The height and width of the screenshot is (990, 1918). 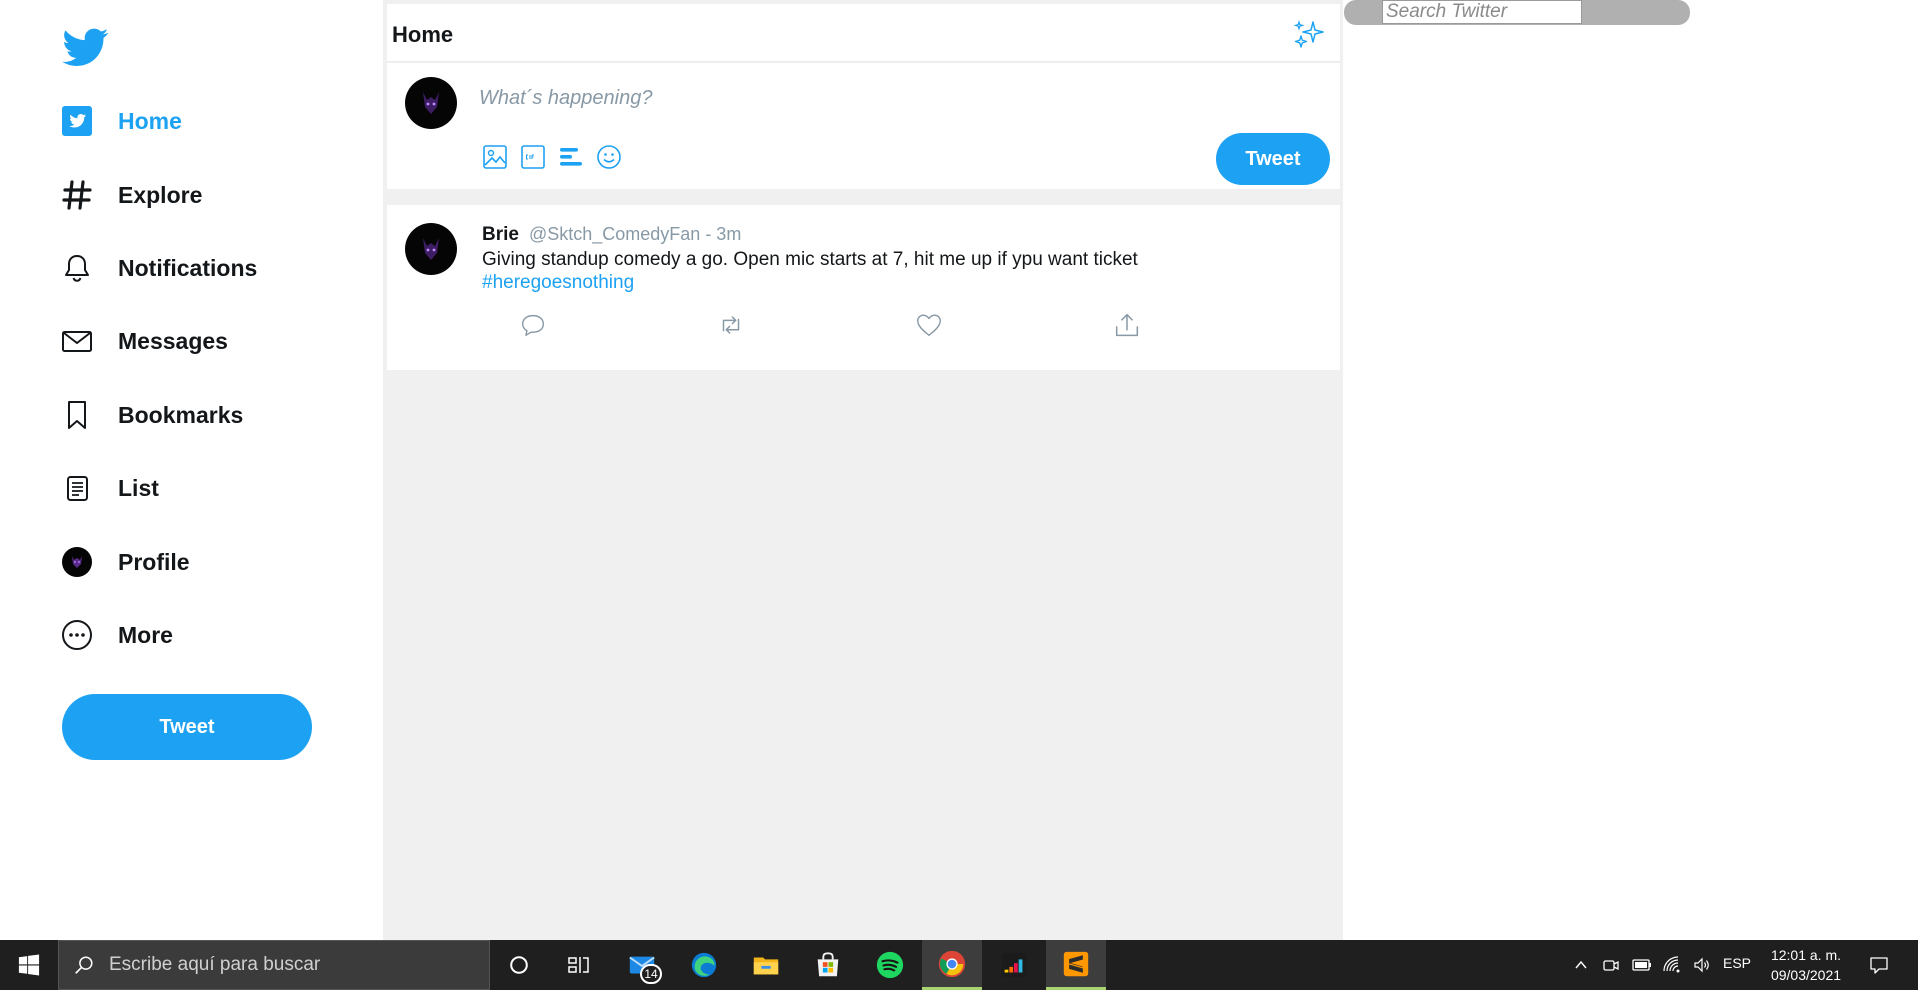 What do you see at coordinates (116, 635) in the screenshot?
I see `nav-more: More` at bounding box center [116, 635].